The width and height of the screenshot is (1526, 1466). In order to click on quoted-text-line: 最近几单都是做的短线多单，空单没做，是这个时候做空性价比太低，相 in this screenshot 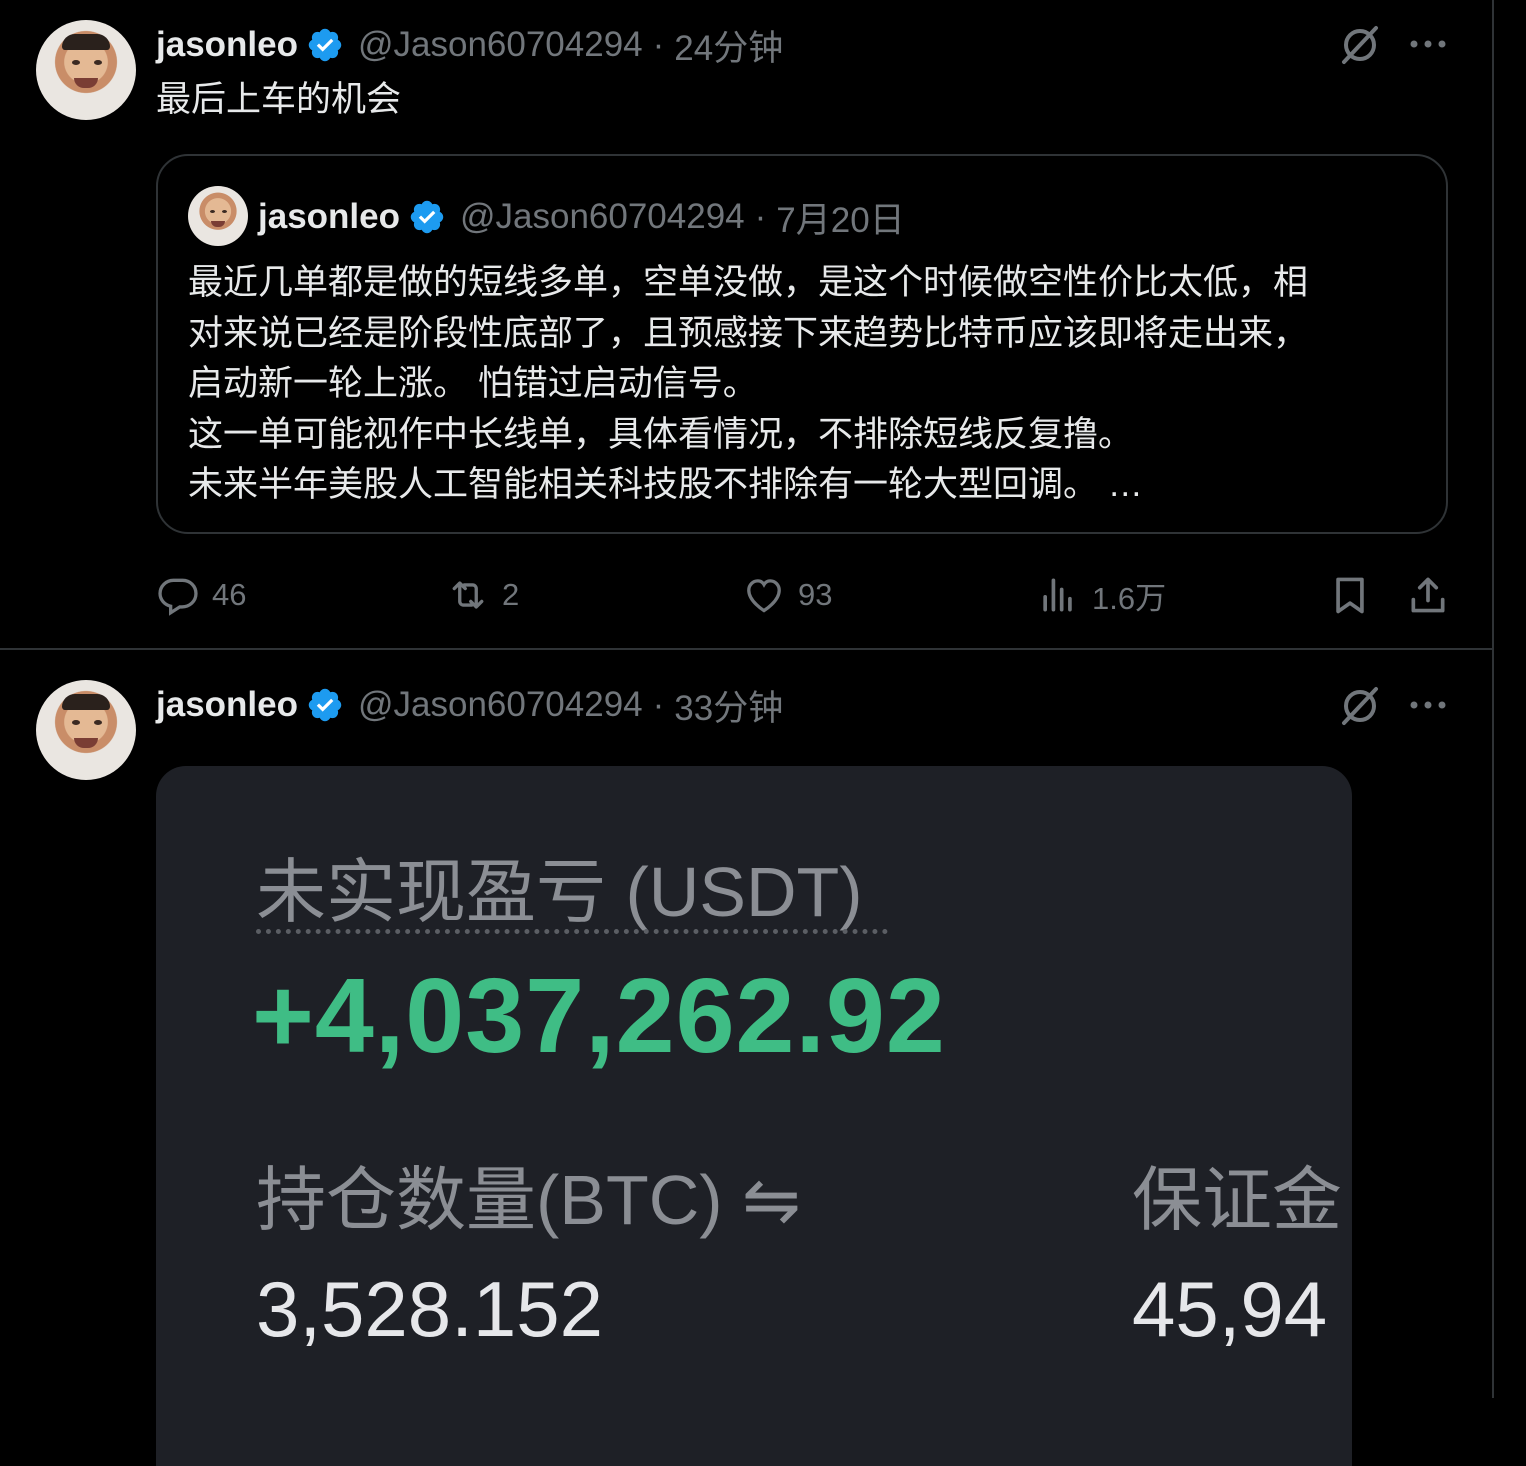, I will do `click(748, 282)`.